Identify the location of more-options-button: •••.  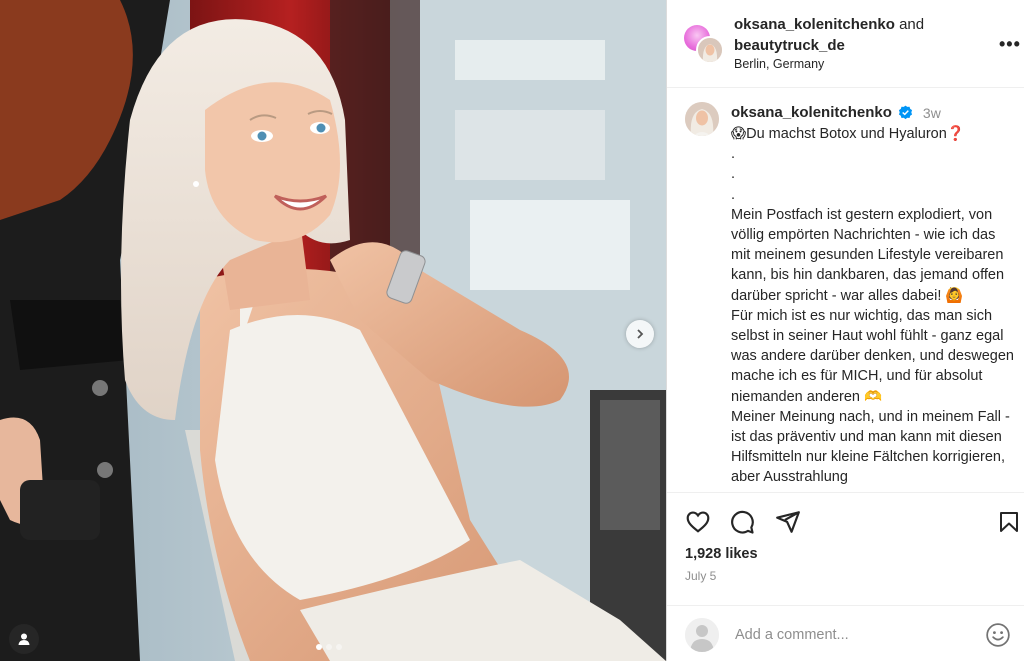
(1010, 44).